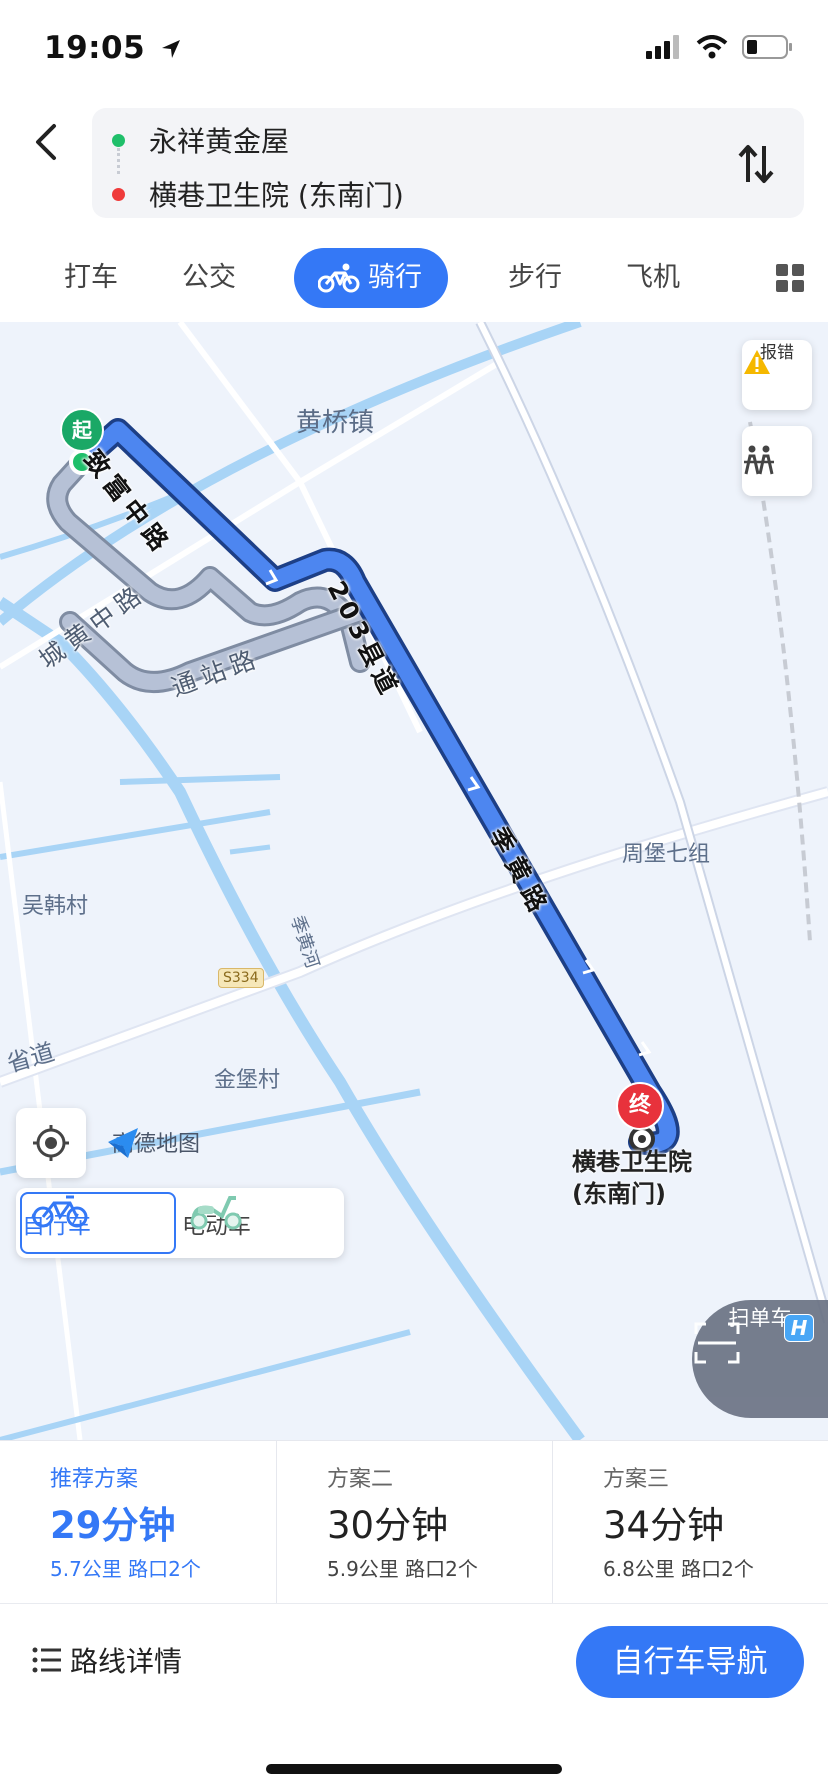  Describe the element at coordinates (94, 1479) in the screenshot. I see `plan-title: 推荐方案` at that location.